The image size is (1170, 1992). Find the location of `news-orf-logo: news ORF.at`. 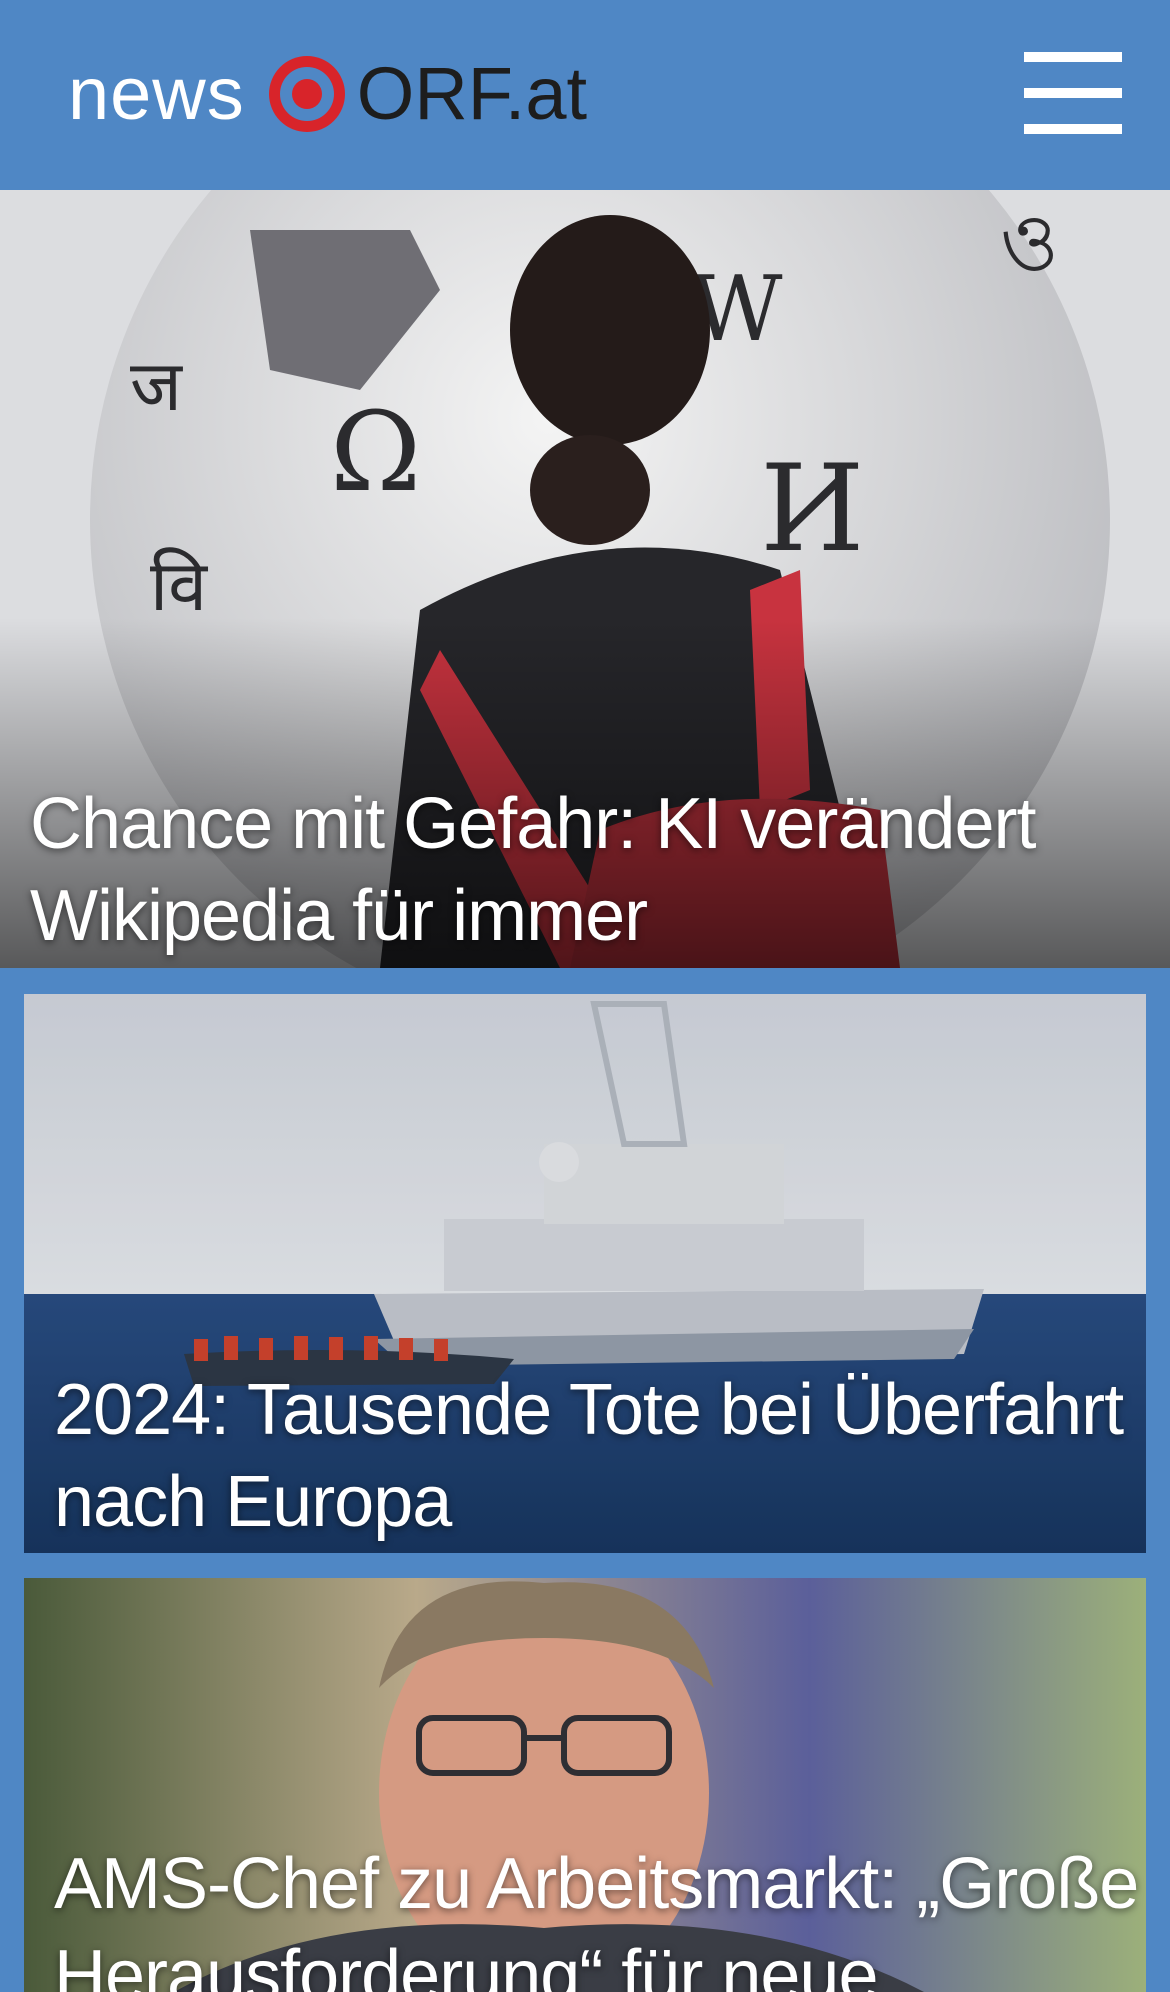

news-orf-logo: news ORF.at is located at coordinates (327, 94).